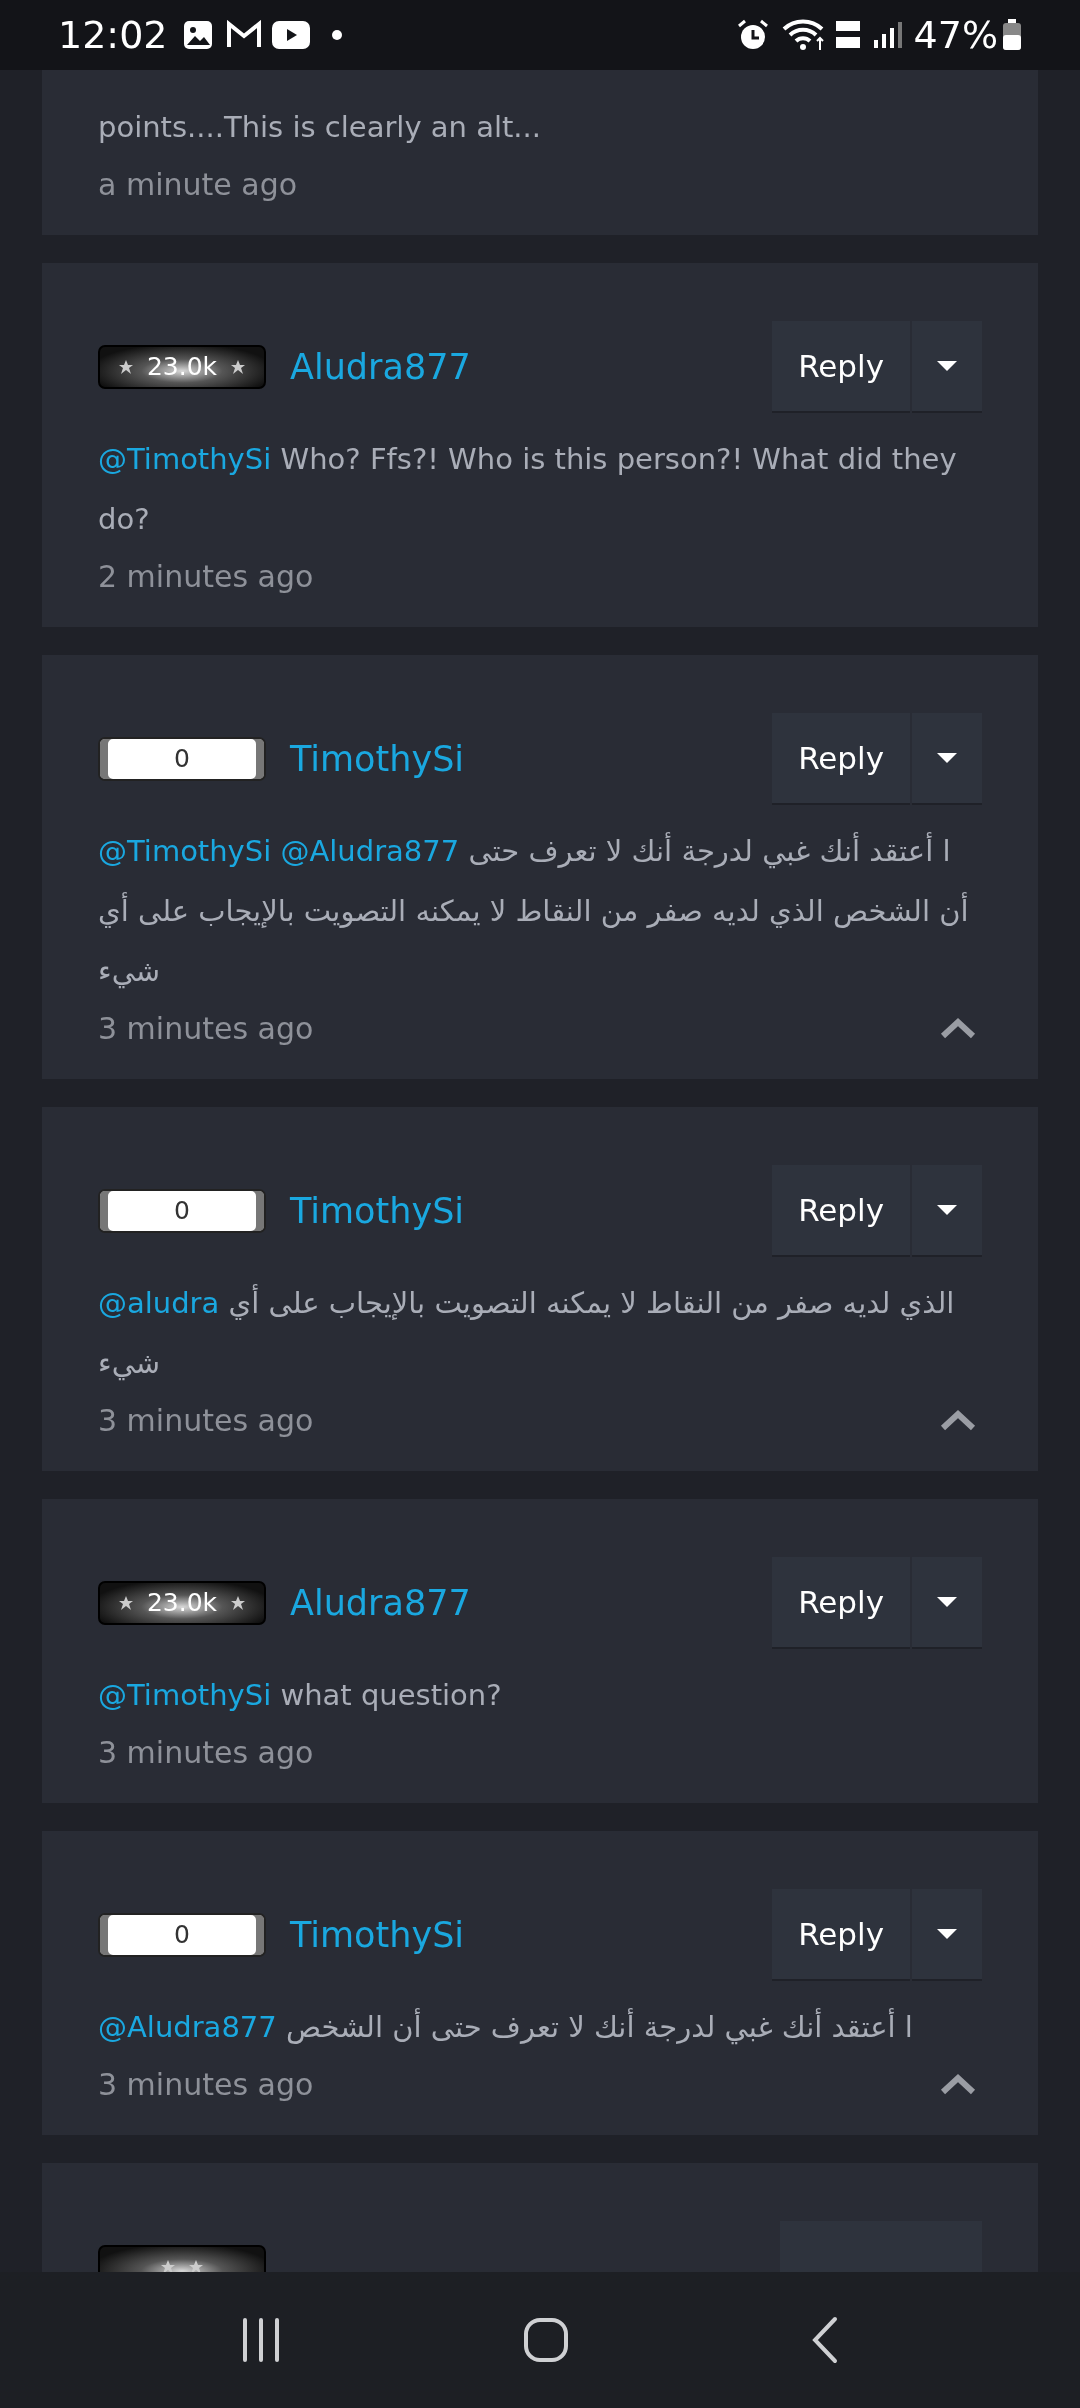 This screenshot has width=1080, height=2408. Describe the element at coordinates (1012, 35) in the screenshot. I see `battery-icon` at that location.